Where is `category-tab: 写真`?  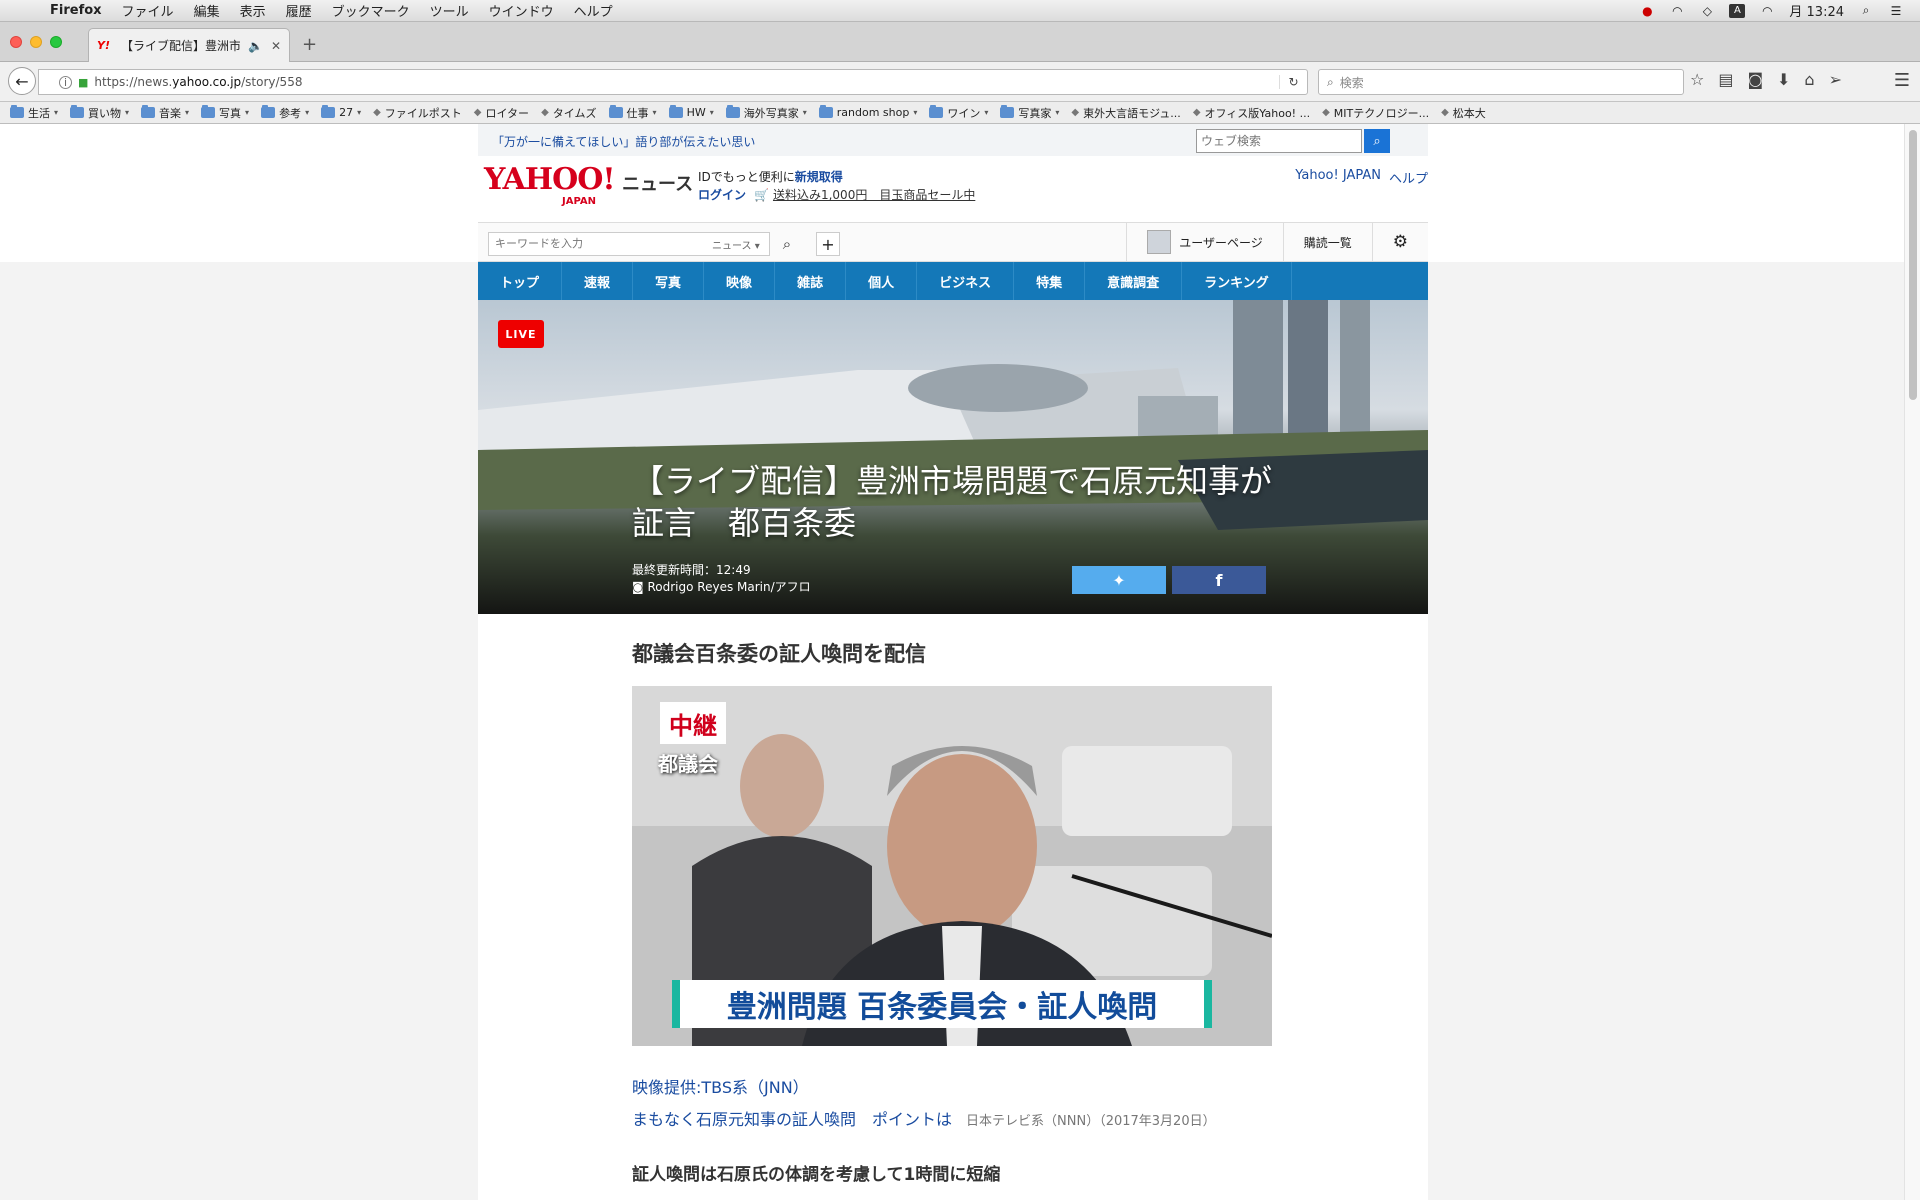 category-tab: 写真 is located at coordinates (669, 281).